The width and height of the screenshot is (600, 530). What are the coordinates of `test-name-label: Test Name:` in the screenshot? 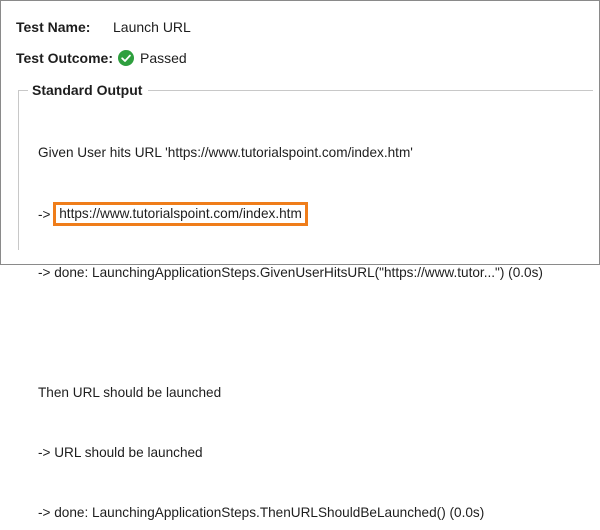 It's located at (53, 27).